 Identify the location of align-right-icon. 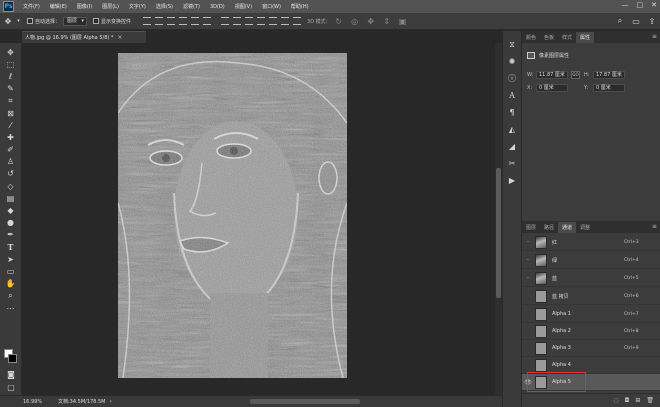
(207, 21).